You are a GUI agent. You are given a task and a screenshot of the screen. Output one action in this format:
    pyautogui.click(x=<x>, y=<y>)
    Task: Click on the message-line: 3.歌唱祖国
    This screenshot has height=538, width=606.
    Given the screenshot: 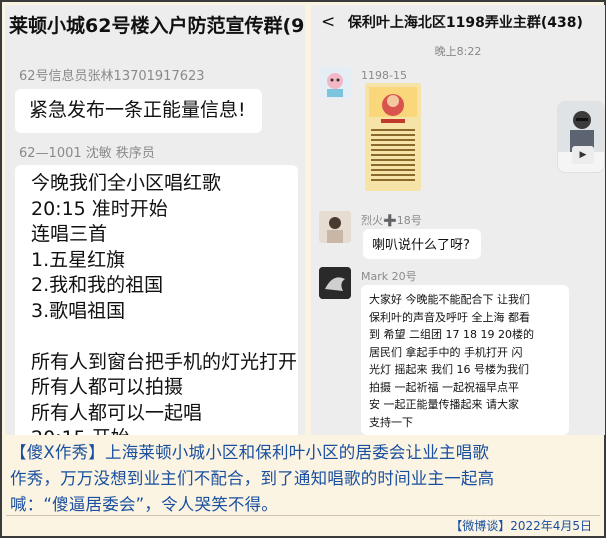 What is the action you would take?
    pyautogui.click(x=78, y=310)
    